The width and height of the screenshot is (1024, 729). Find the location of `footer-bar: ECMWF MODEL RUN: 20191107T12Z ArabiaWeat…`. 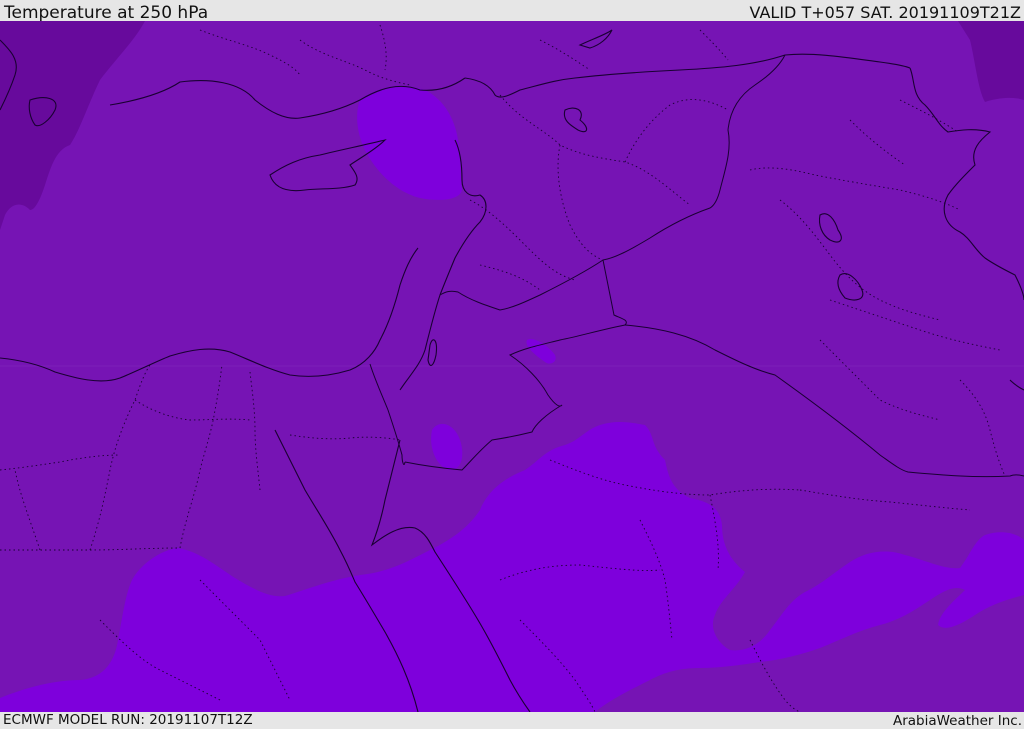

footer-bar: ECMWF MODEL RUN: 20191107T12Z ArabiaWeat… is located at coordinates (512, 720).